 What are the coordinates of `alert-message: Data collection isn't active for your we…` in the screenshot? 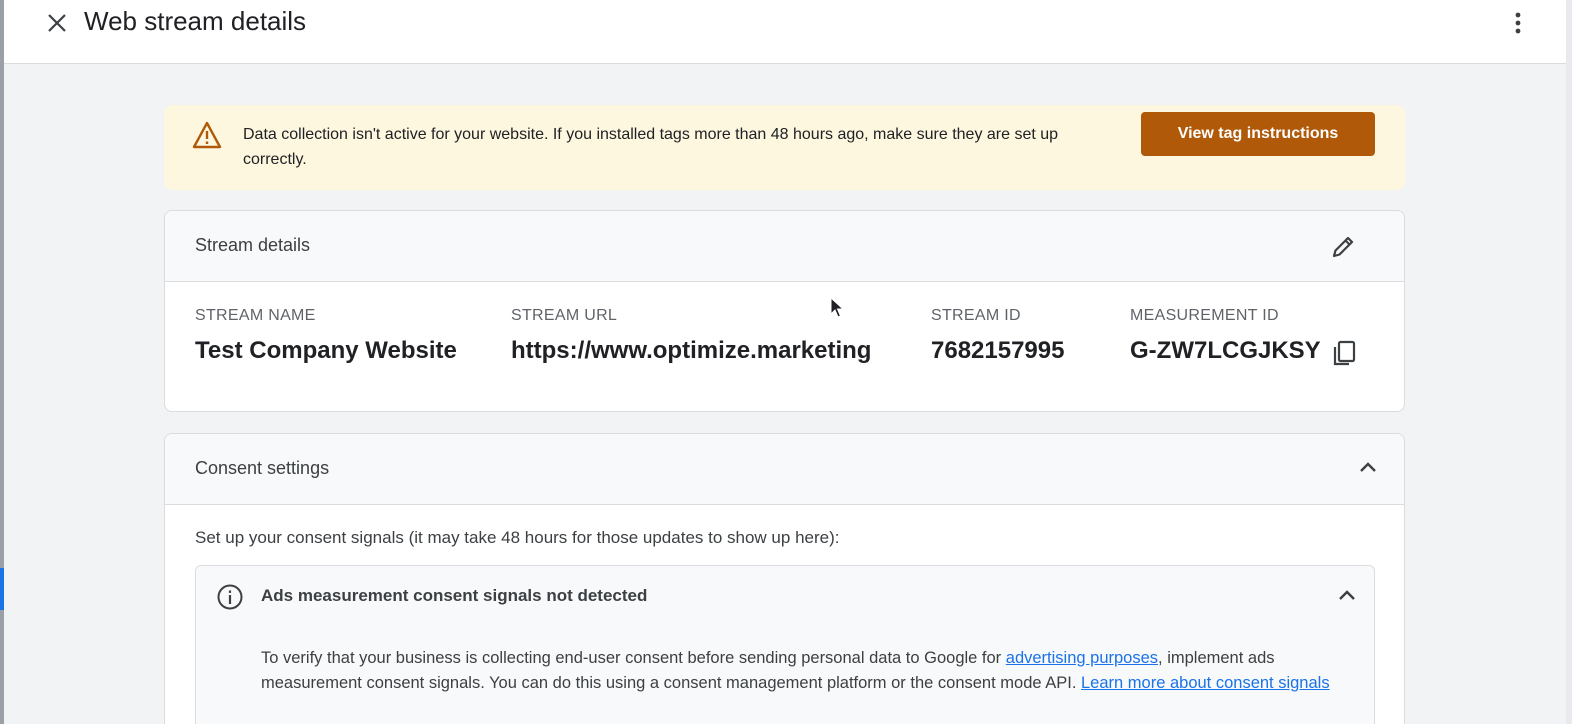 It's located at (651, 147).